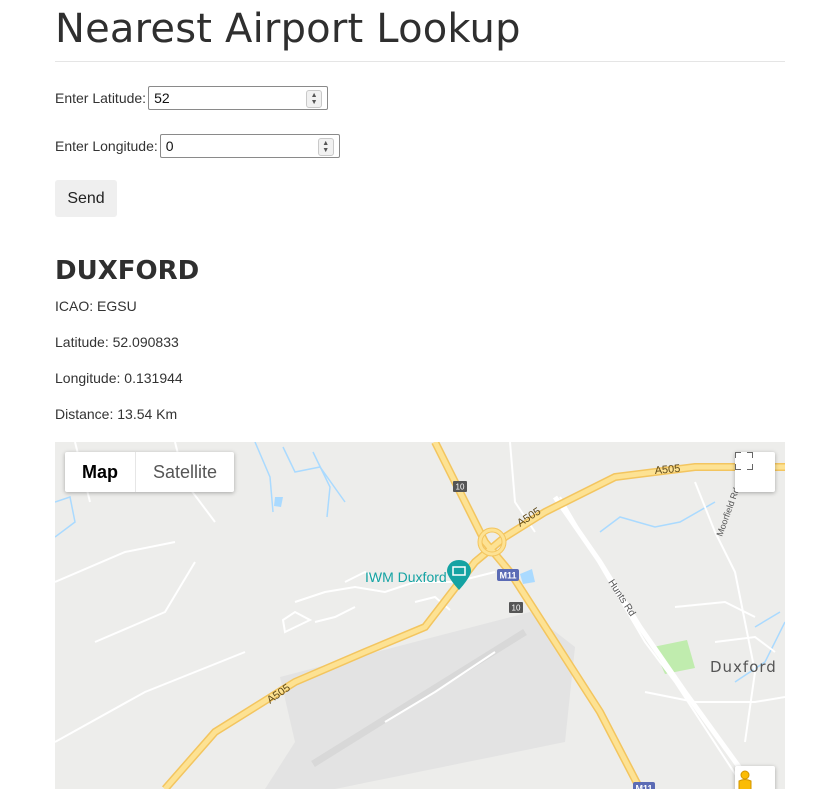 The height and width of the screenshot is (789, 835). Describe the element at coordinates (516, 608) in the screenshot. I see `junction-label-2: 10` at that location.